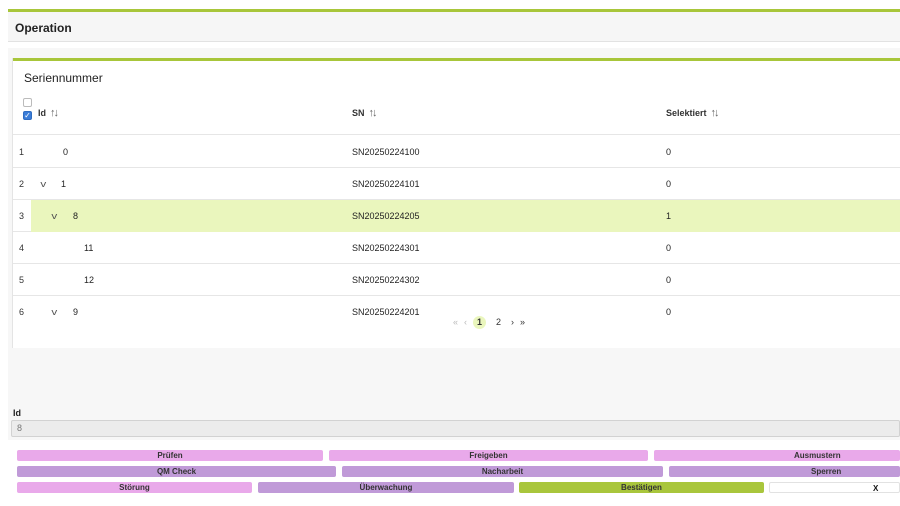  What do you see at coordinates (22, 152) in the screenshot?
I see `row-index: 1` at bounding box center [22, 152].